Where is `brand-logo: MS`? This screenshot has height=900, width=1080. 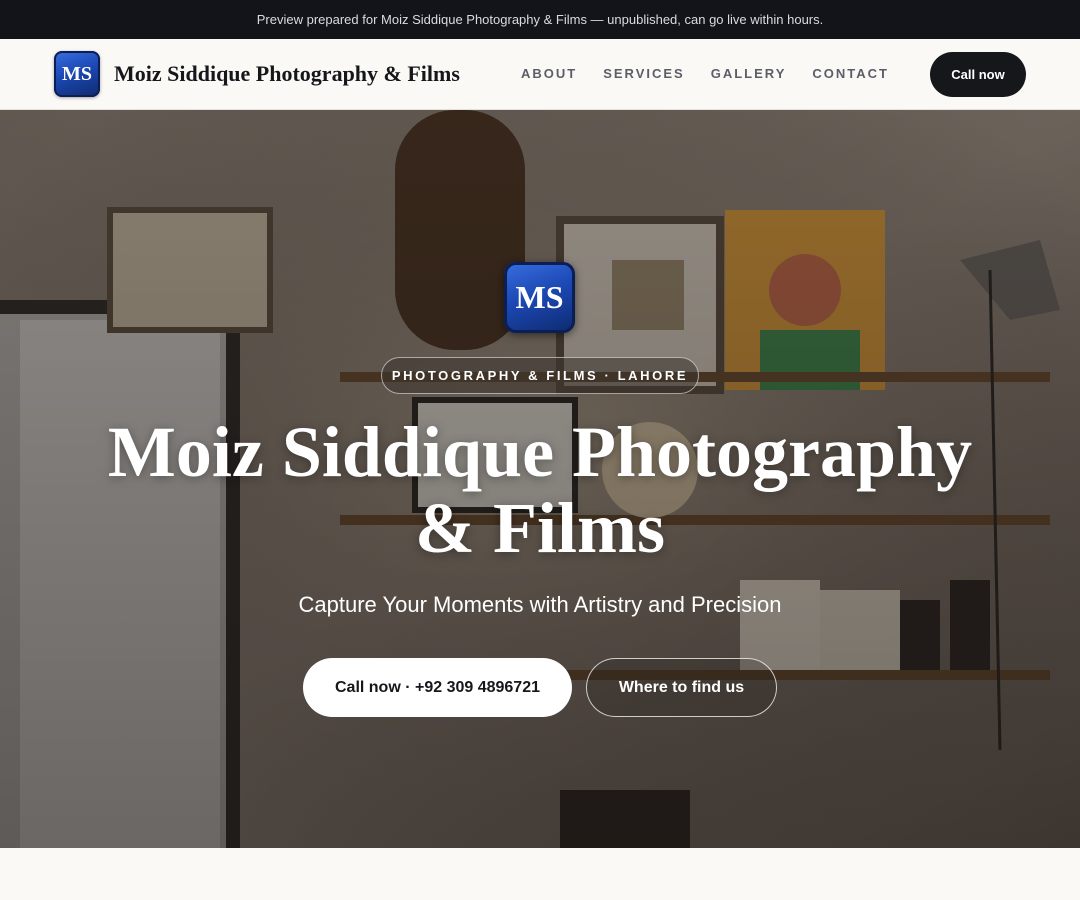 brand-logo: MS is located at coordinates (77, 74).